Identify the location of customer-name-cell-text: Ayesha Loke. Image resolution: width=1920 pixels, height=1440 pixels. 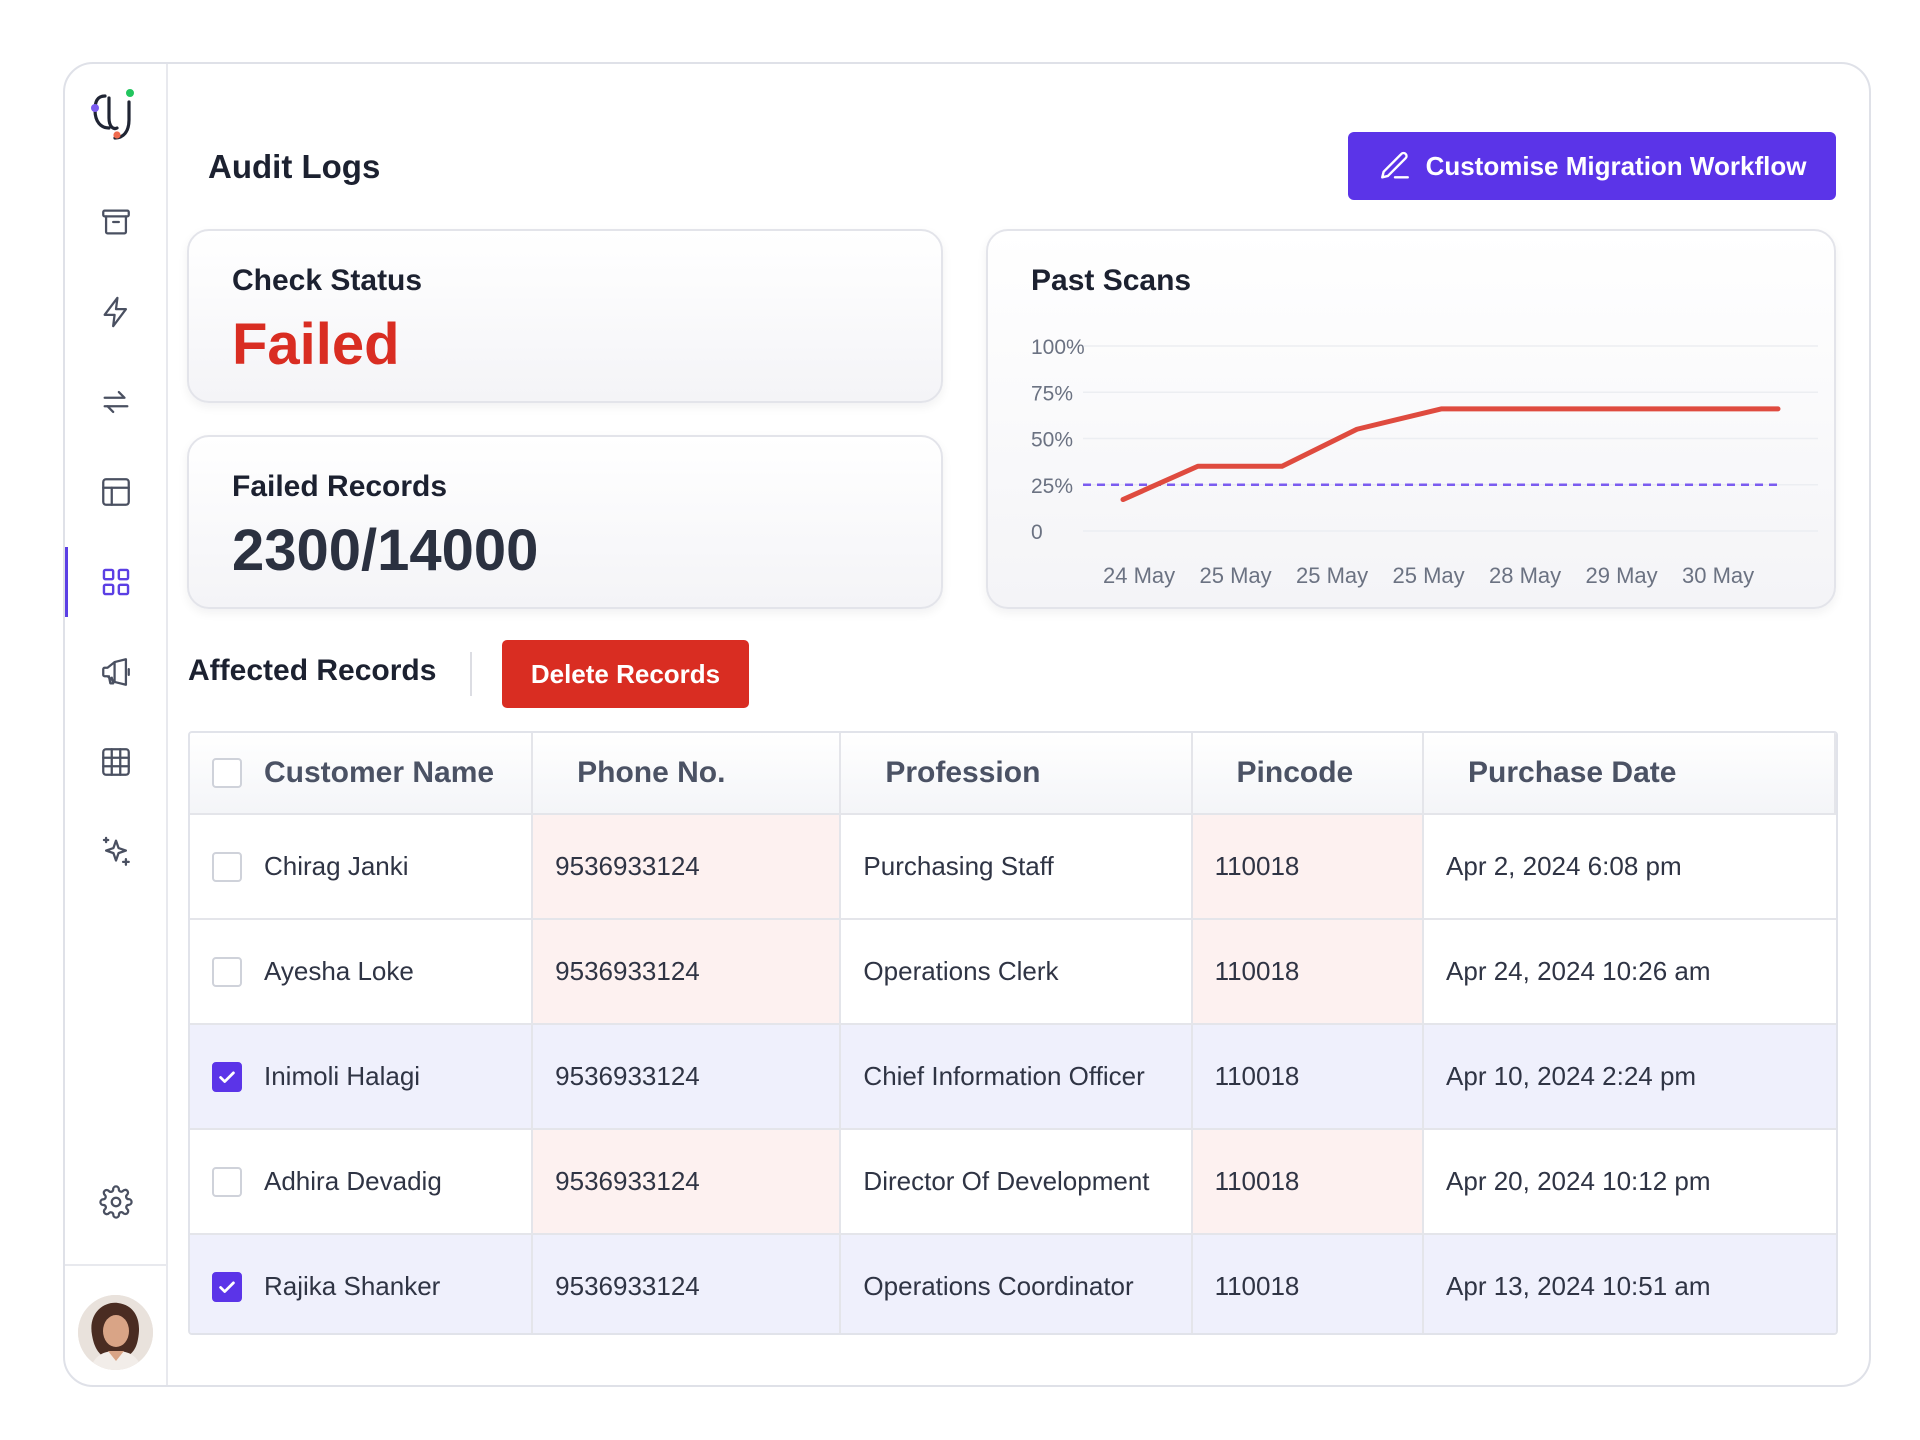
(339, 971).